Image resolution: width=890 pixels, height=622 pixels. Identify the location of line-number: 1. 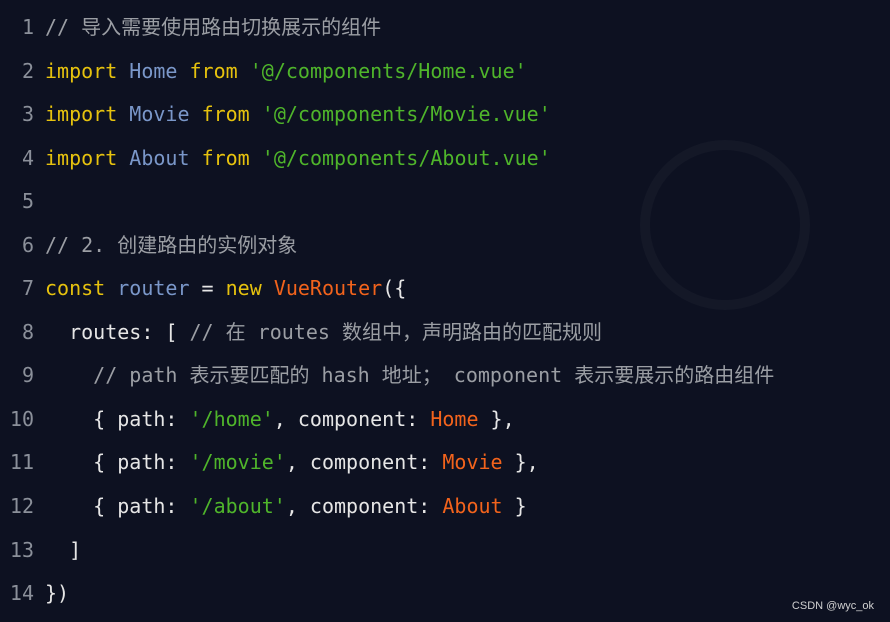
(27, 27).